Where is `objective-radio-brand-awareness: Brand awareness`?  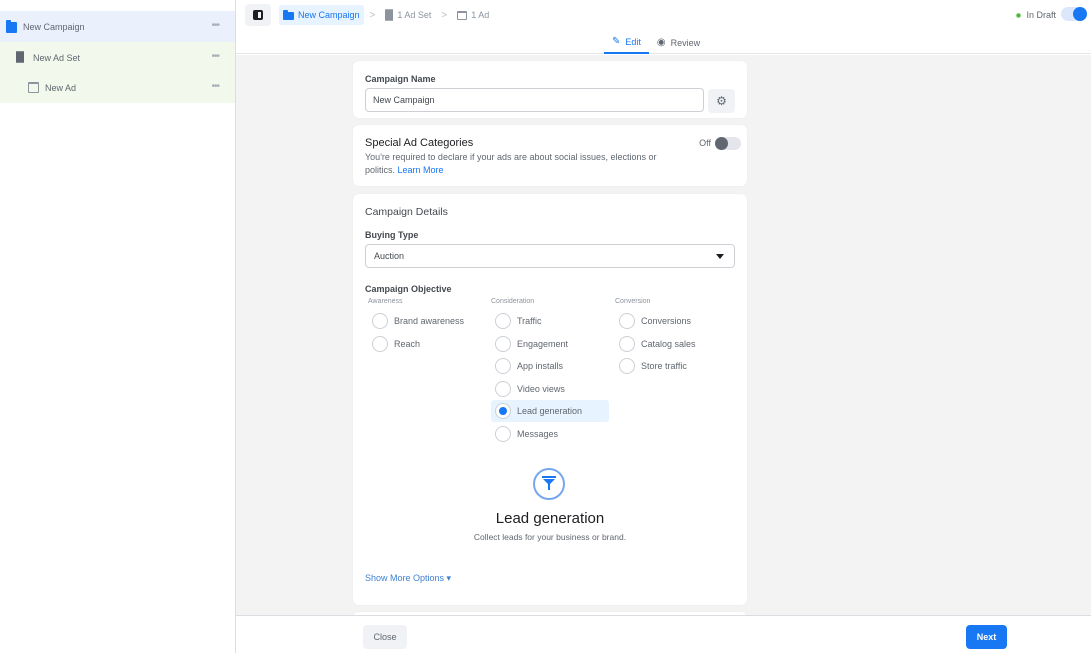
objective-radio-brand-awareness: Brand awareness is located at coordinates (416, 321).